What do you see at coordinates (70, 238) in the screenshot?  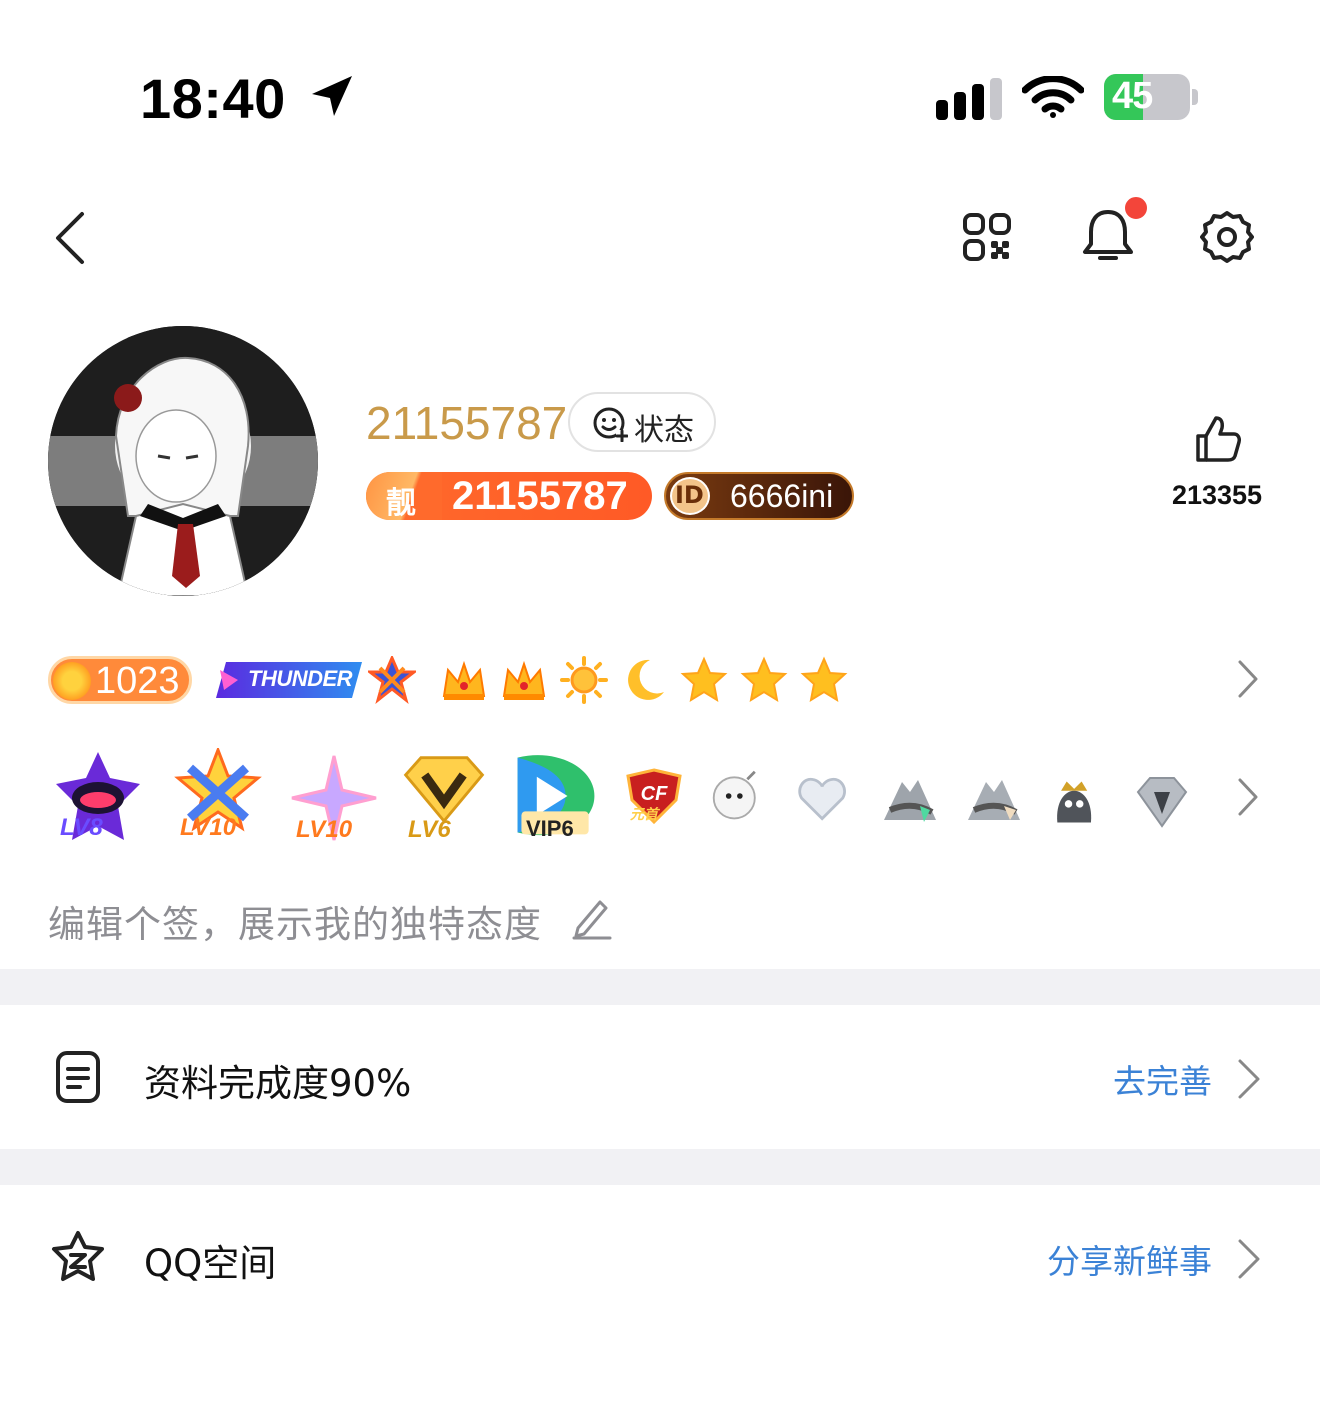 I see `chevron-left-icon` at bounding box center [70, 238].